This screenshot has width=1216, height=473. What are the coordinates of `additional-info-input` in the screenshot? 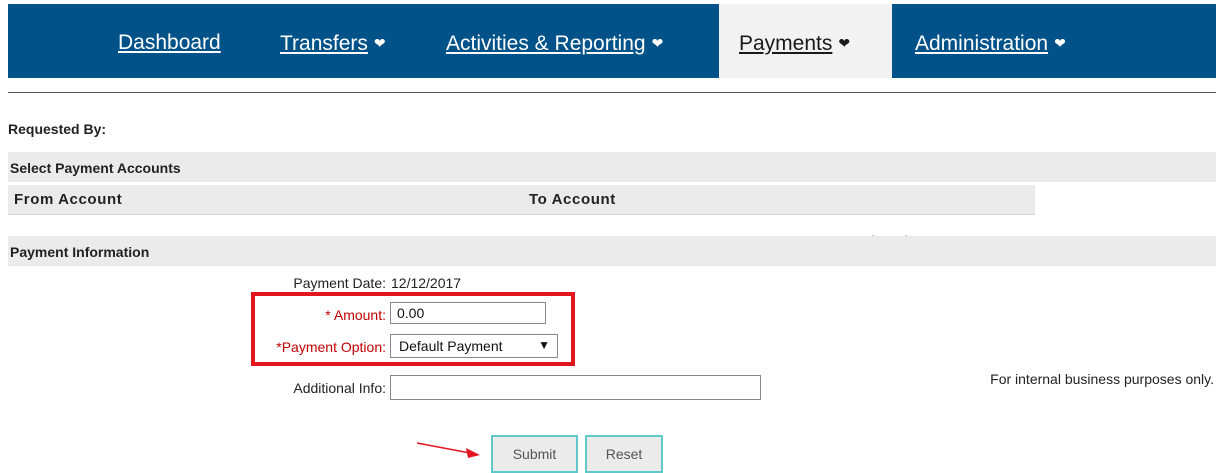 It's located at (575, 387).